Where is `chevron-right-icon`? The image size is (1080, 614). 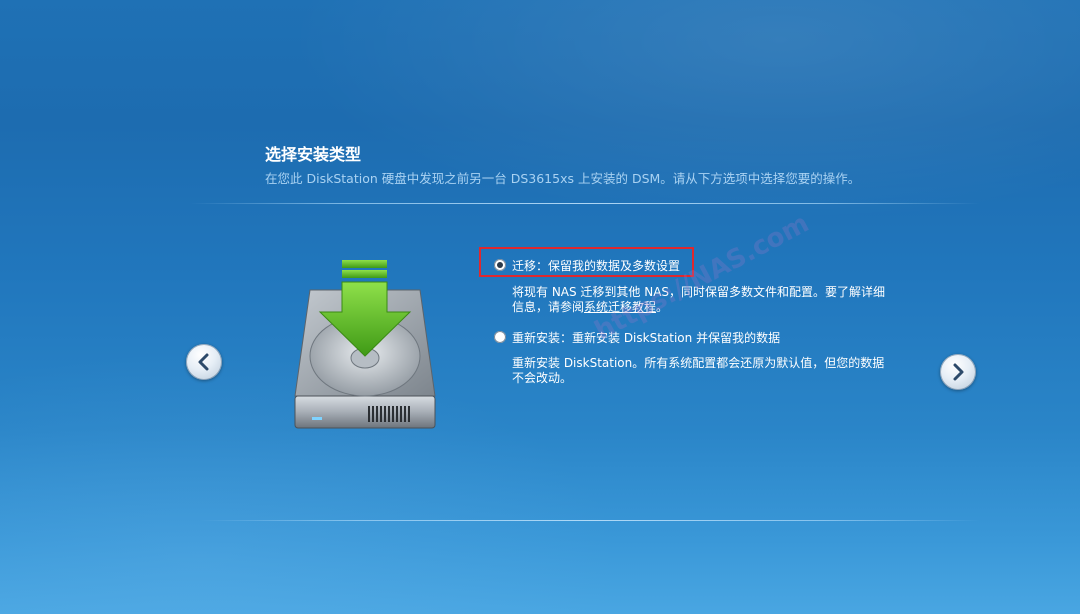 chevron-right-icon is located at coordinates (958, 372).